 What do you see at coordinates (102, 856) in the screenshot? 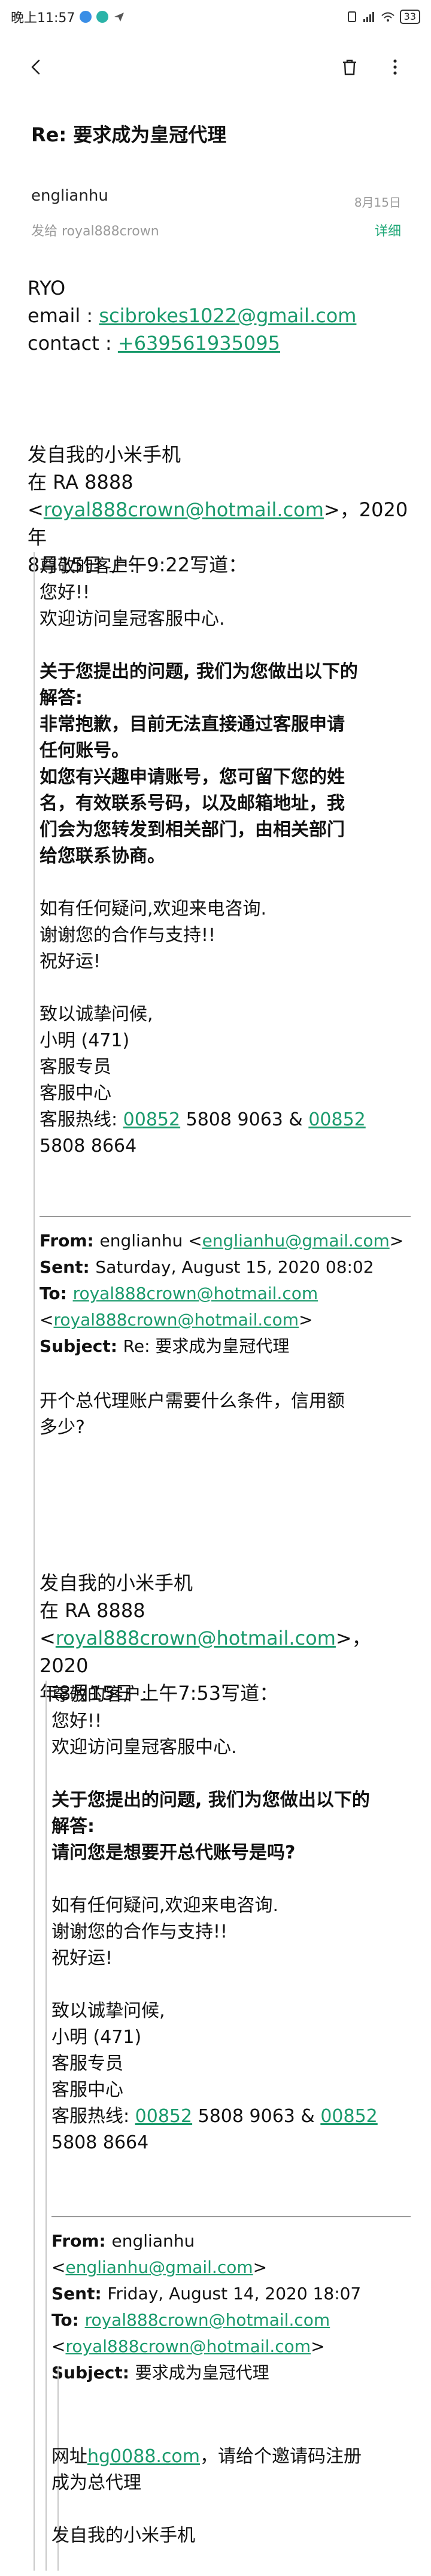
I see `q1-bold8: 给您联系协商。` at bounding box center [102, 856].